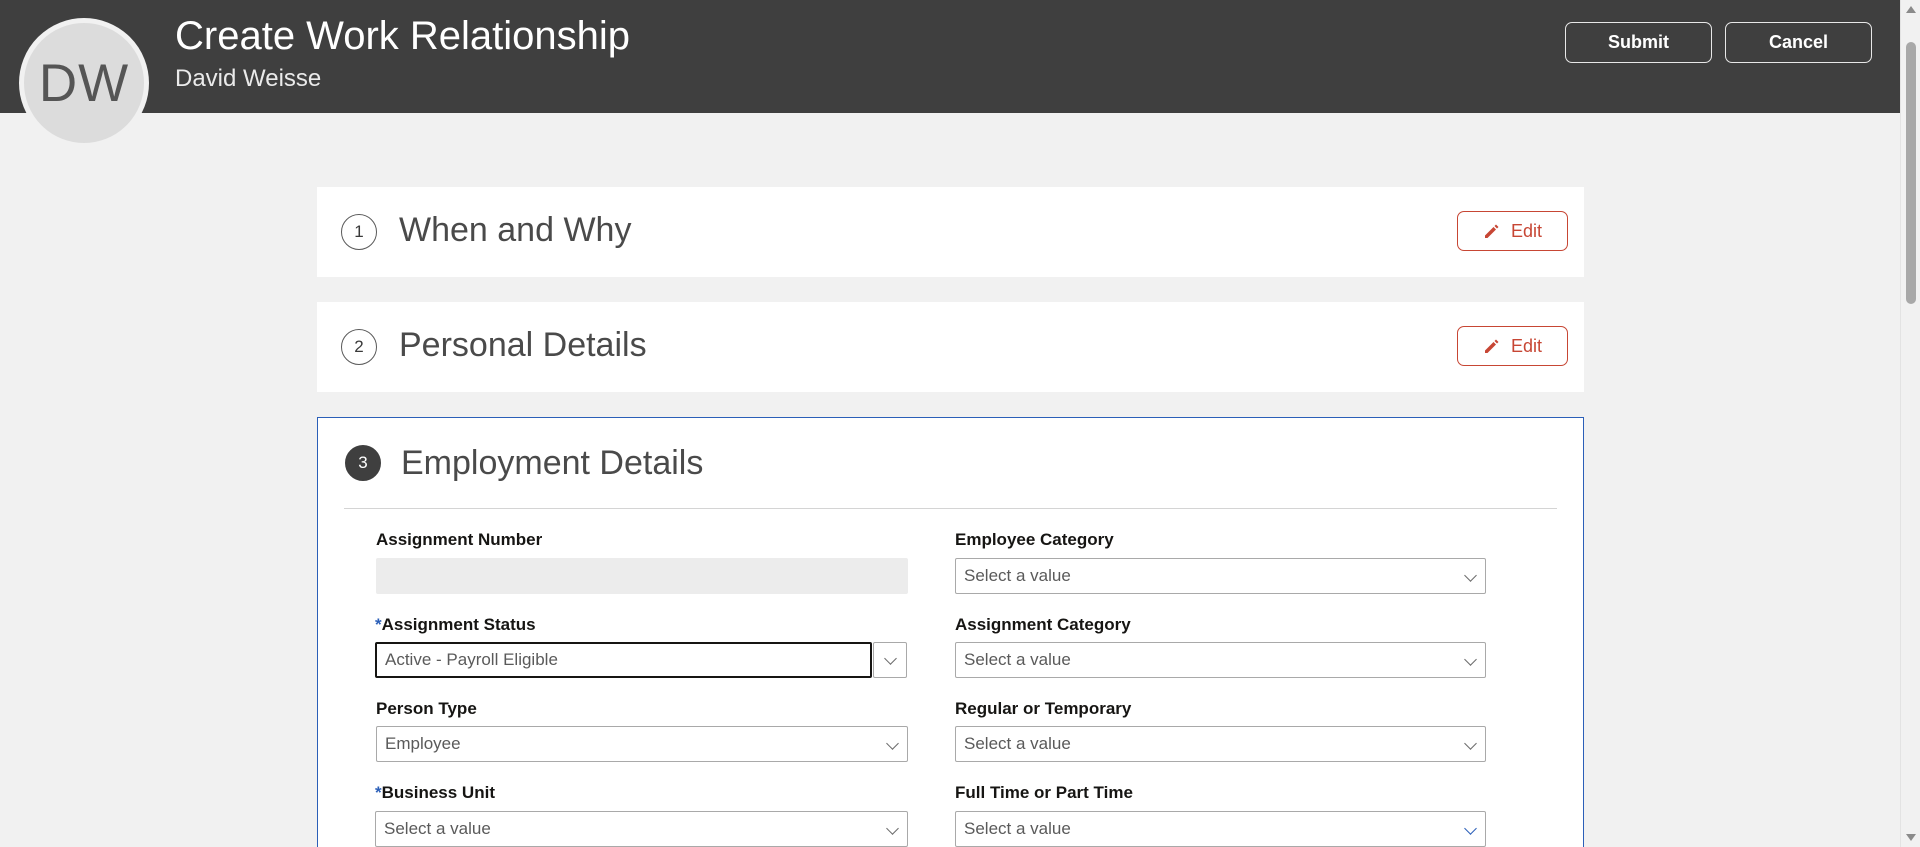 Image resolution: width=1920 pixels, height=847 pixels. Describe the element at coordinates (950, 508) in the screenshot. I see `section-divider` at that location.